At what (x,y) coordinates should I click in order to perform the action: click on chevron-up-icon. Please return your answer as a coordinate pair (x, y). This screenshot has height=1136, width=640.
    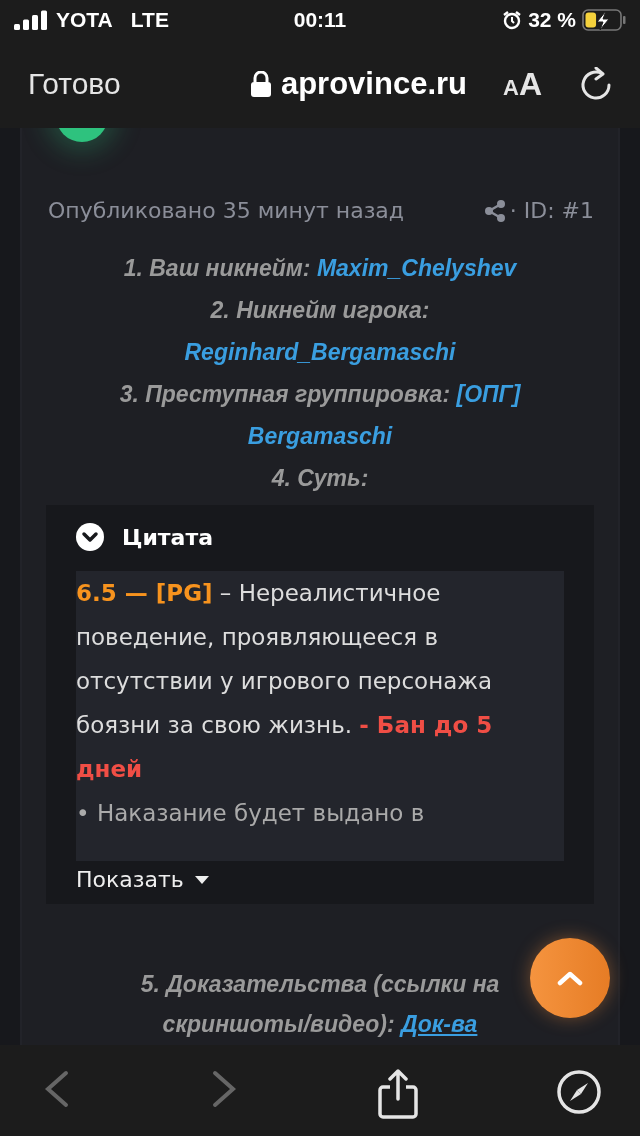
    Looking at the image, I should click on (570, 978).